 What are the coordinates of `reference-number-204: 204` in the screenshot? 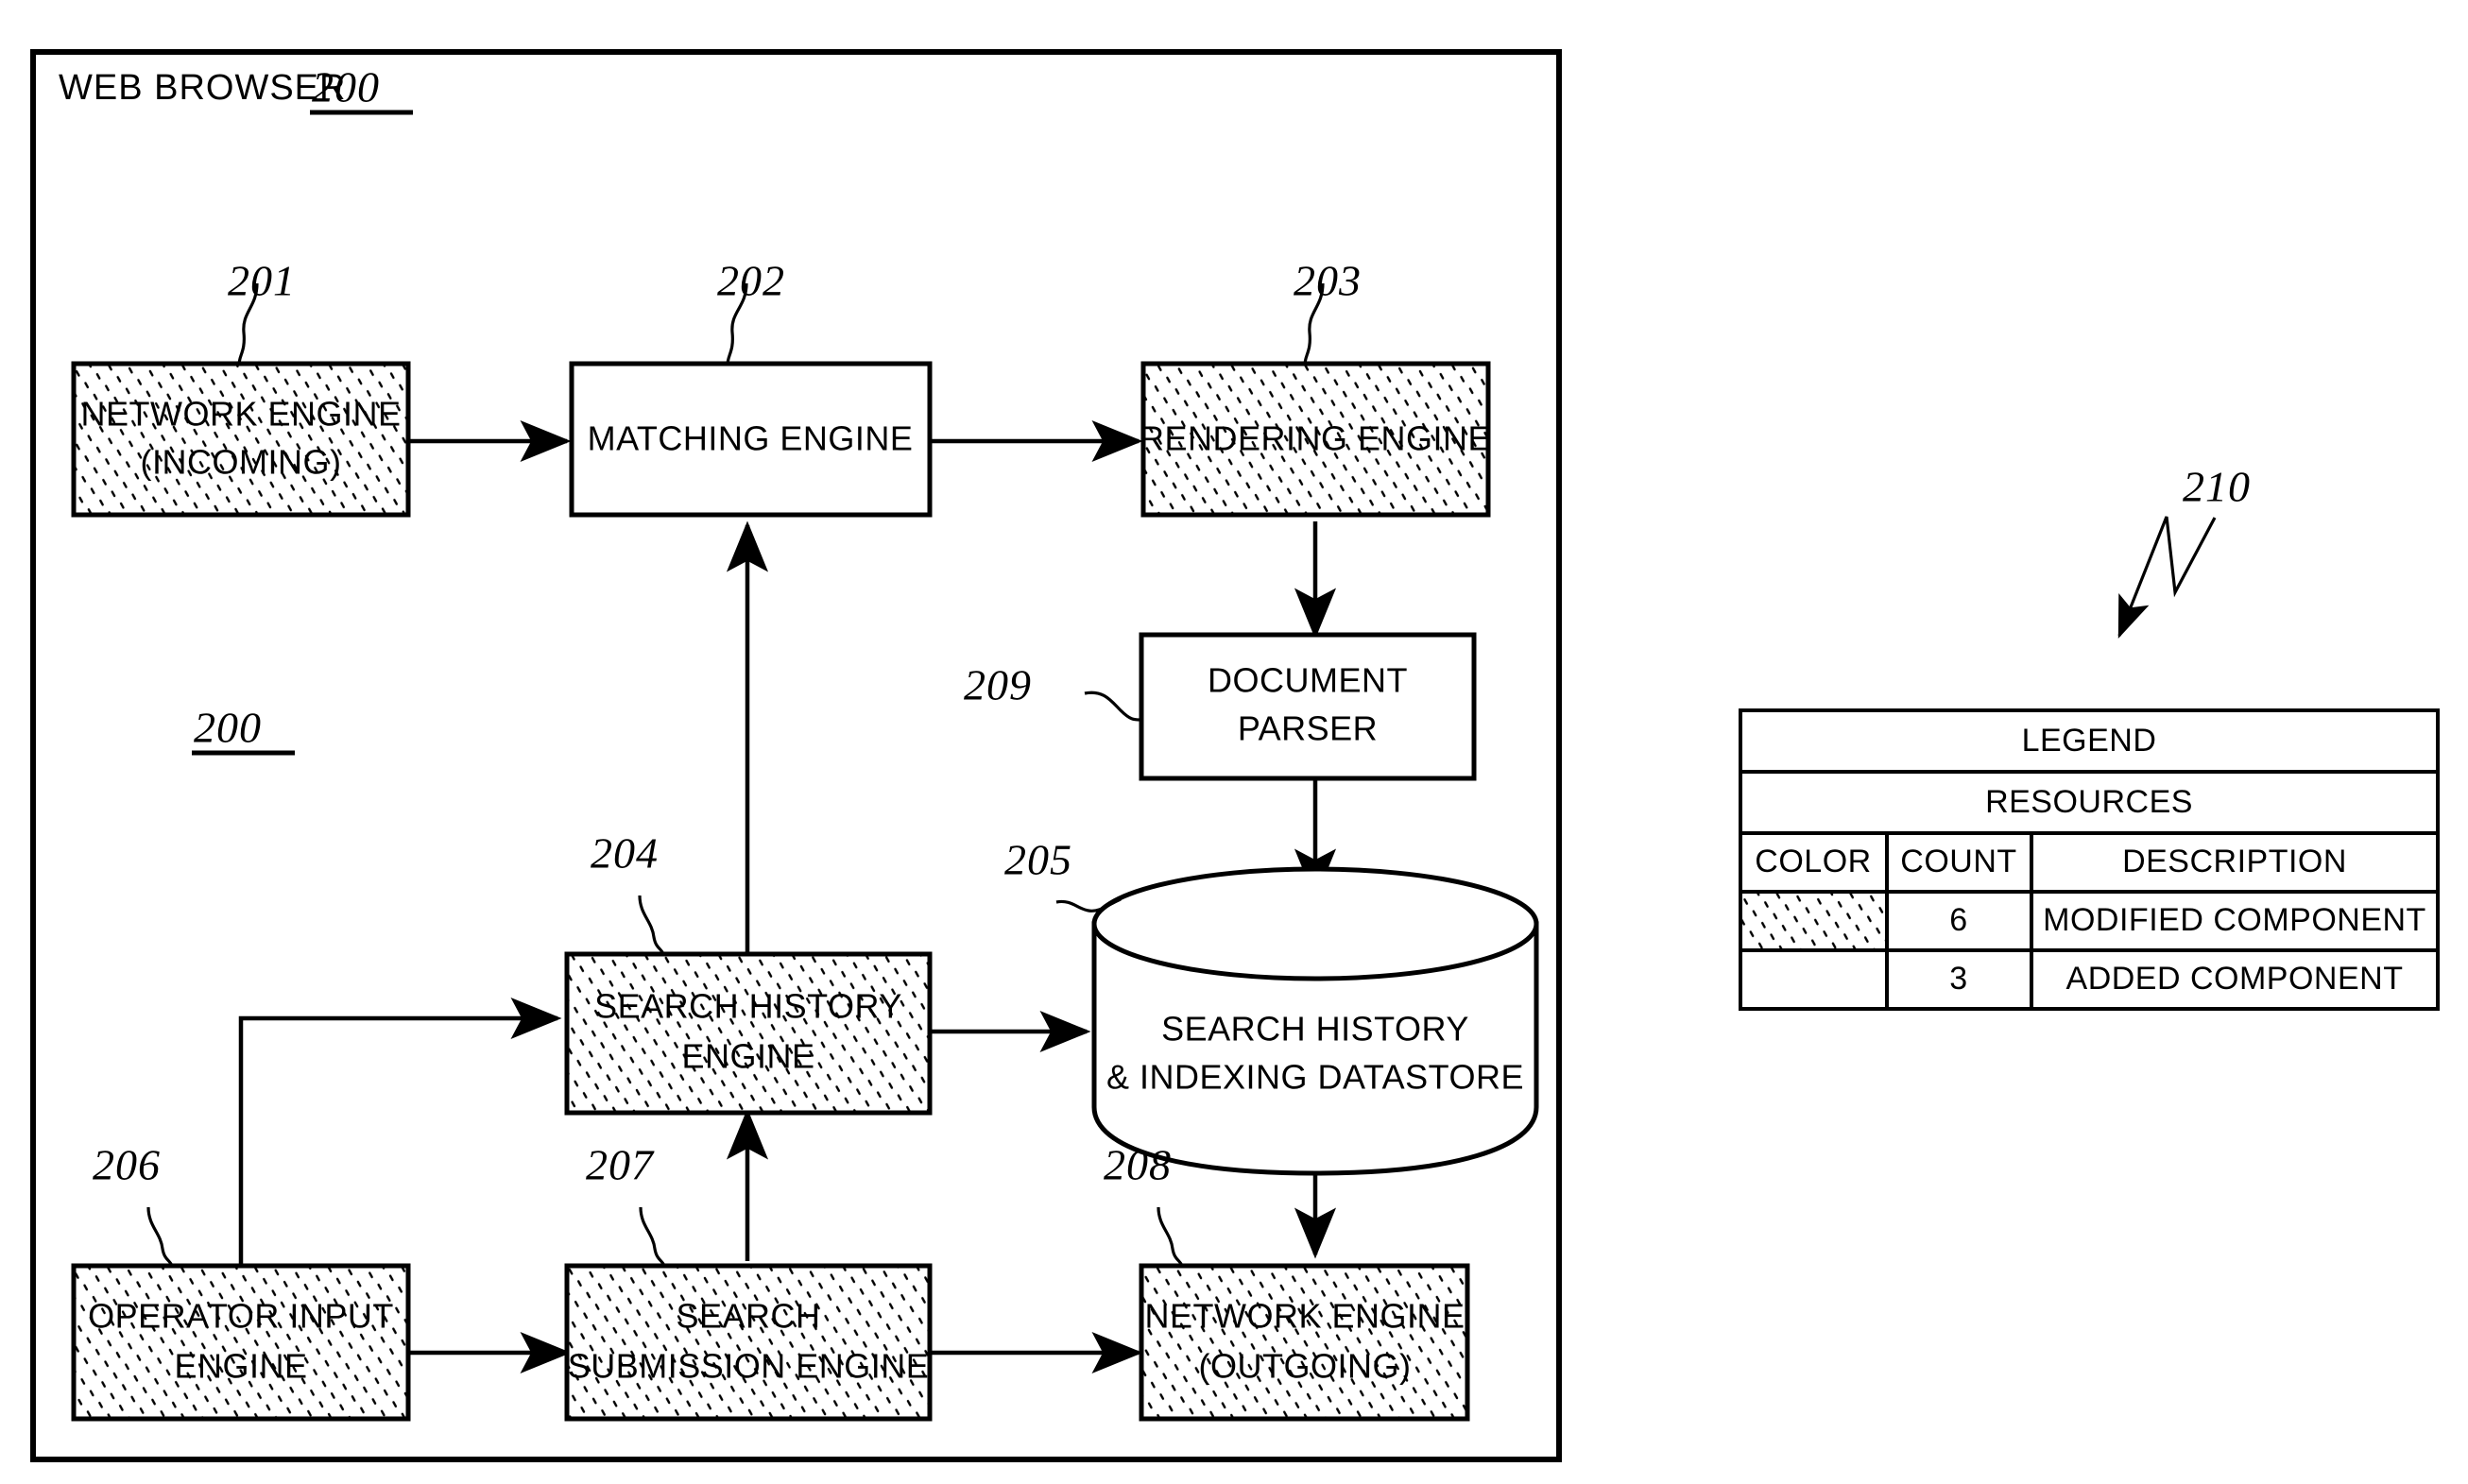 It's located at (625, 853).